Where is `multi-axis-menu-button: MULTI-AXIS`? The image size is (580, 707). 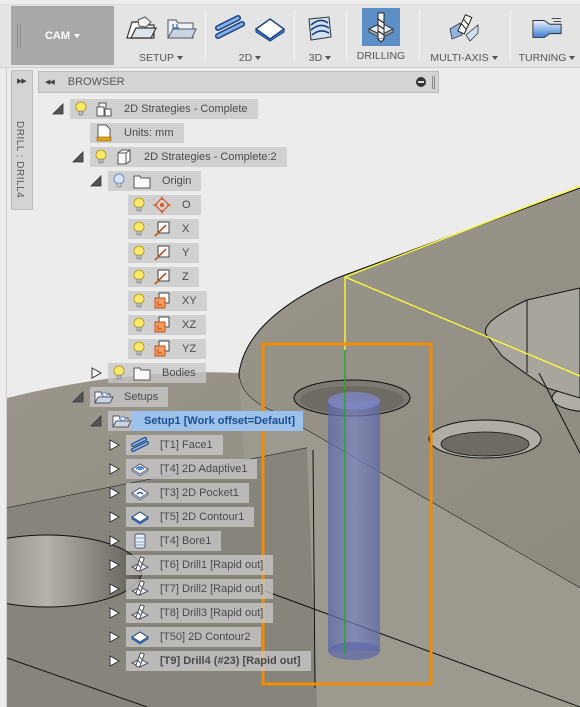
multi-axis-menu-button: MULTI-AXIS is located at coordinates (464, 58).